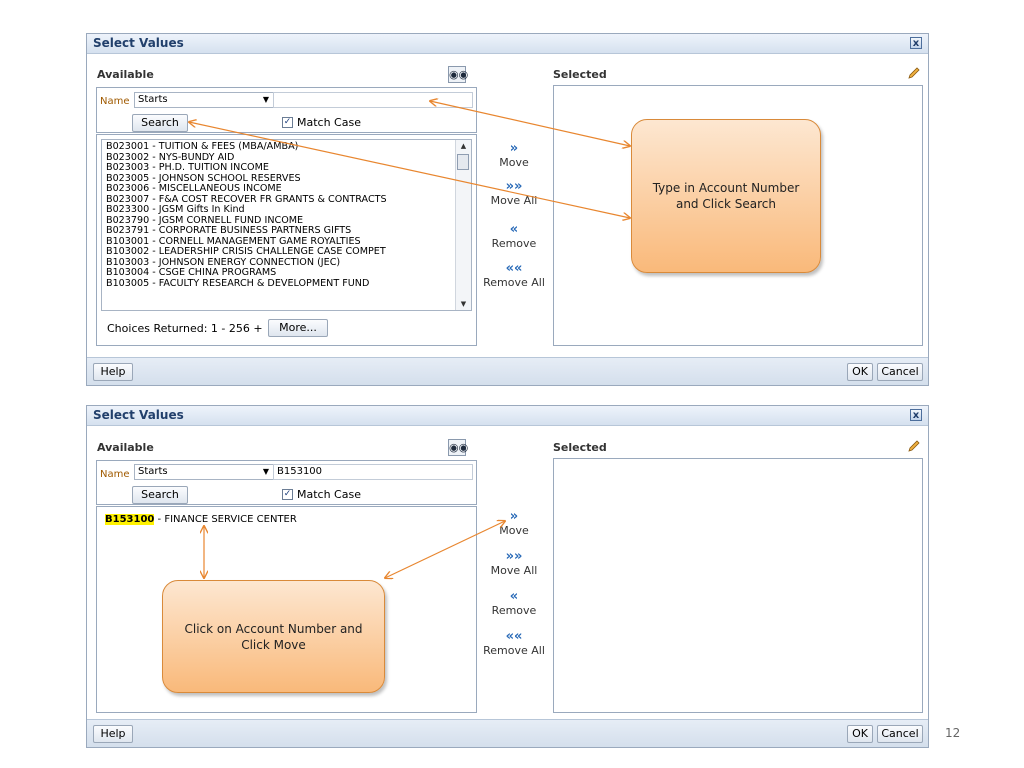 This screenshot has height=768, width=1024. What do you see at coordinates (738, 585) in the screenshot?
I see `selected-list` at bounding box center [738, 585].